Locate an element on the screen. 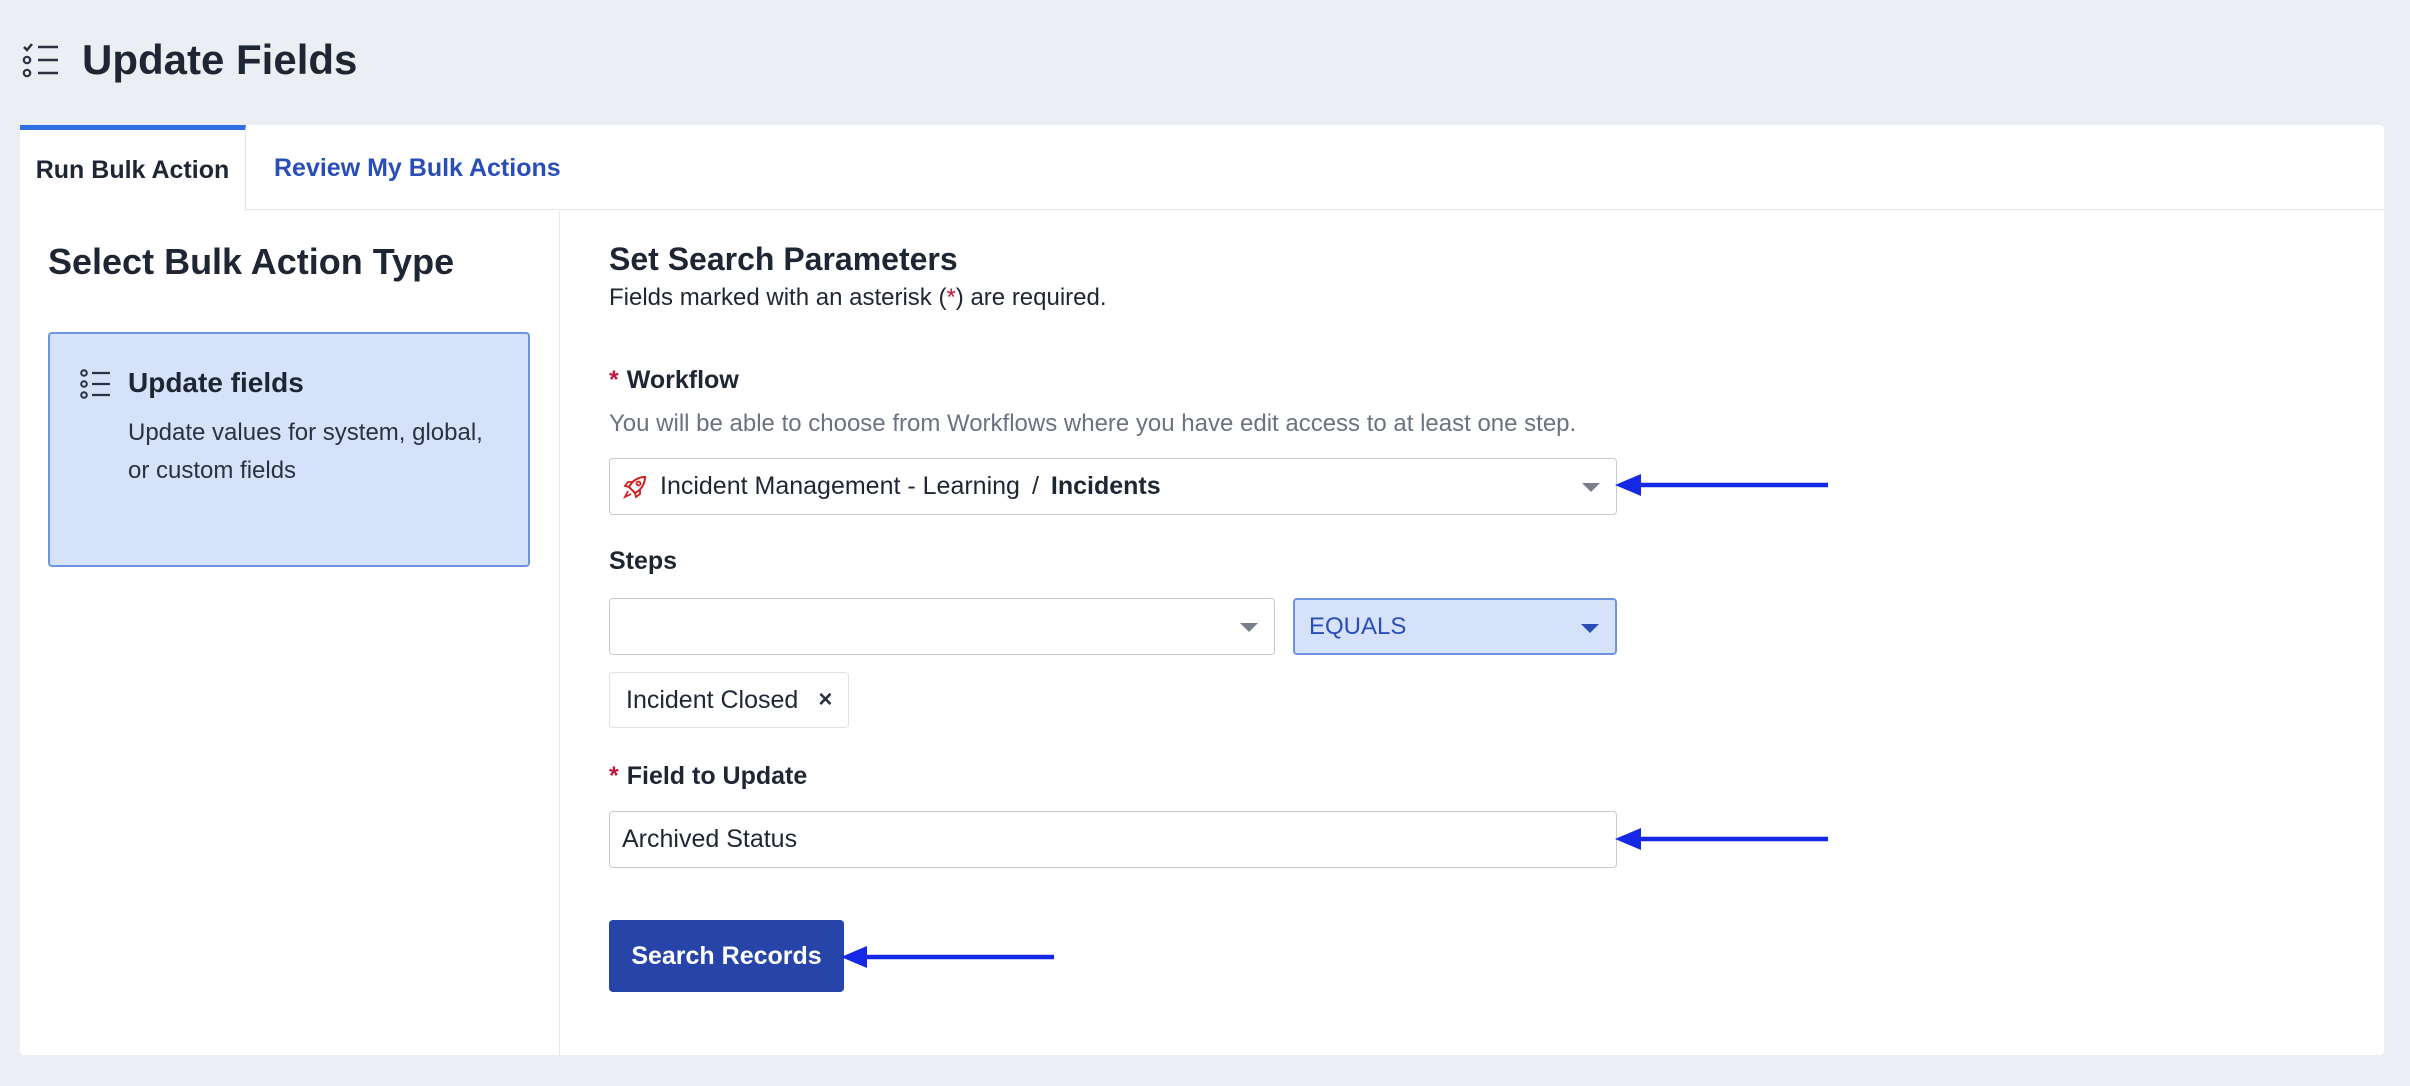 This screenshot has height=1086, width=2410. steps-label: Steps is located at coordinates (643, 561).